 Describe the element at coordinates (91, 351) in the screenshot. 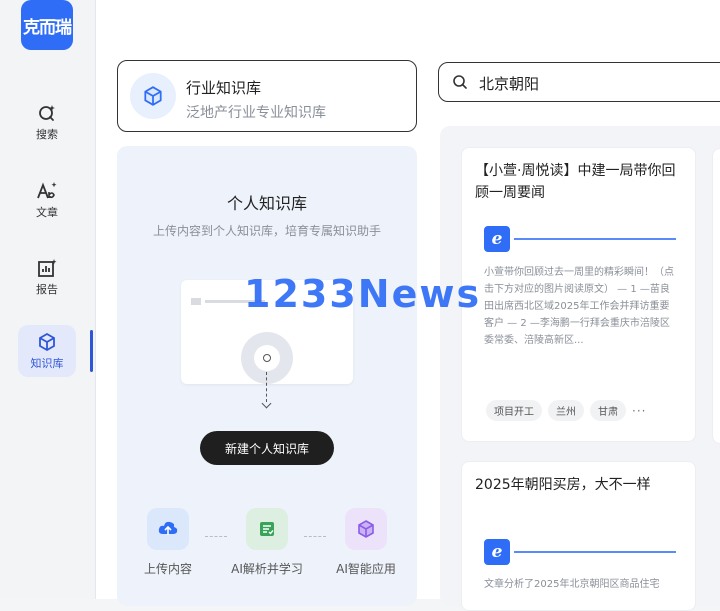

I see `active-nav-indicator` at that location.